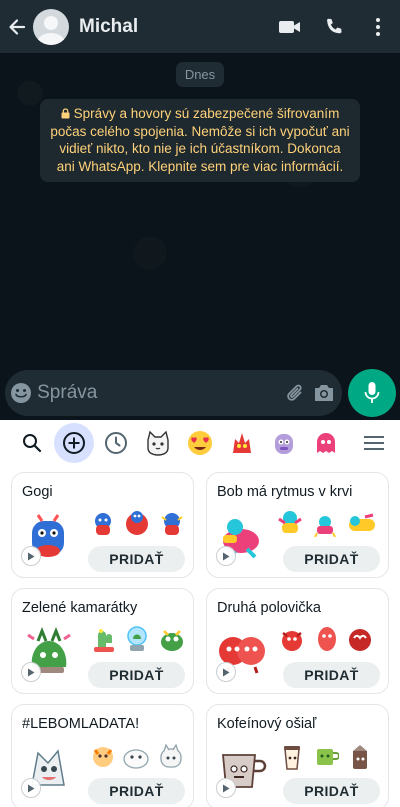 The image size is (400, 807). I want to click on emoji-icon, so click(21, 393).